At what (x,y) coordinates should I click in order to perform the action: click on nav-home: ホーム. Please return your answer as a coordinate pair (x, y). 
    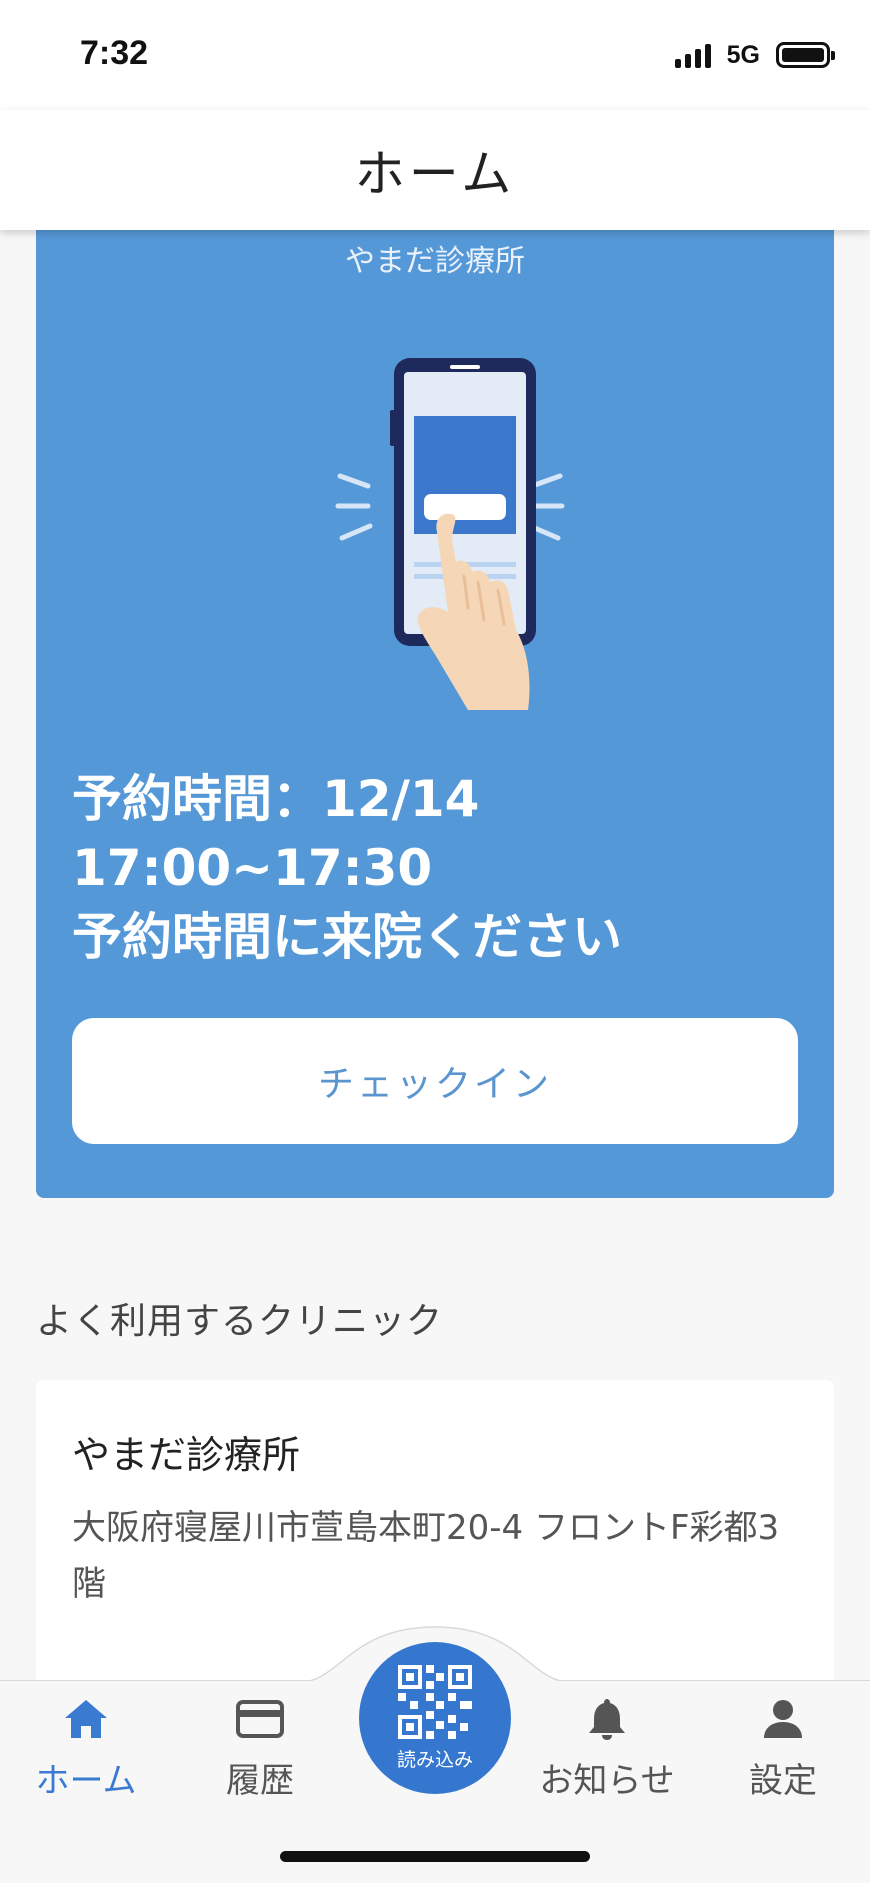
    Looking at the image, I should click on (86, 1746).